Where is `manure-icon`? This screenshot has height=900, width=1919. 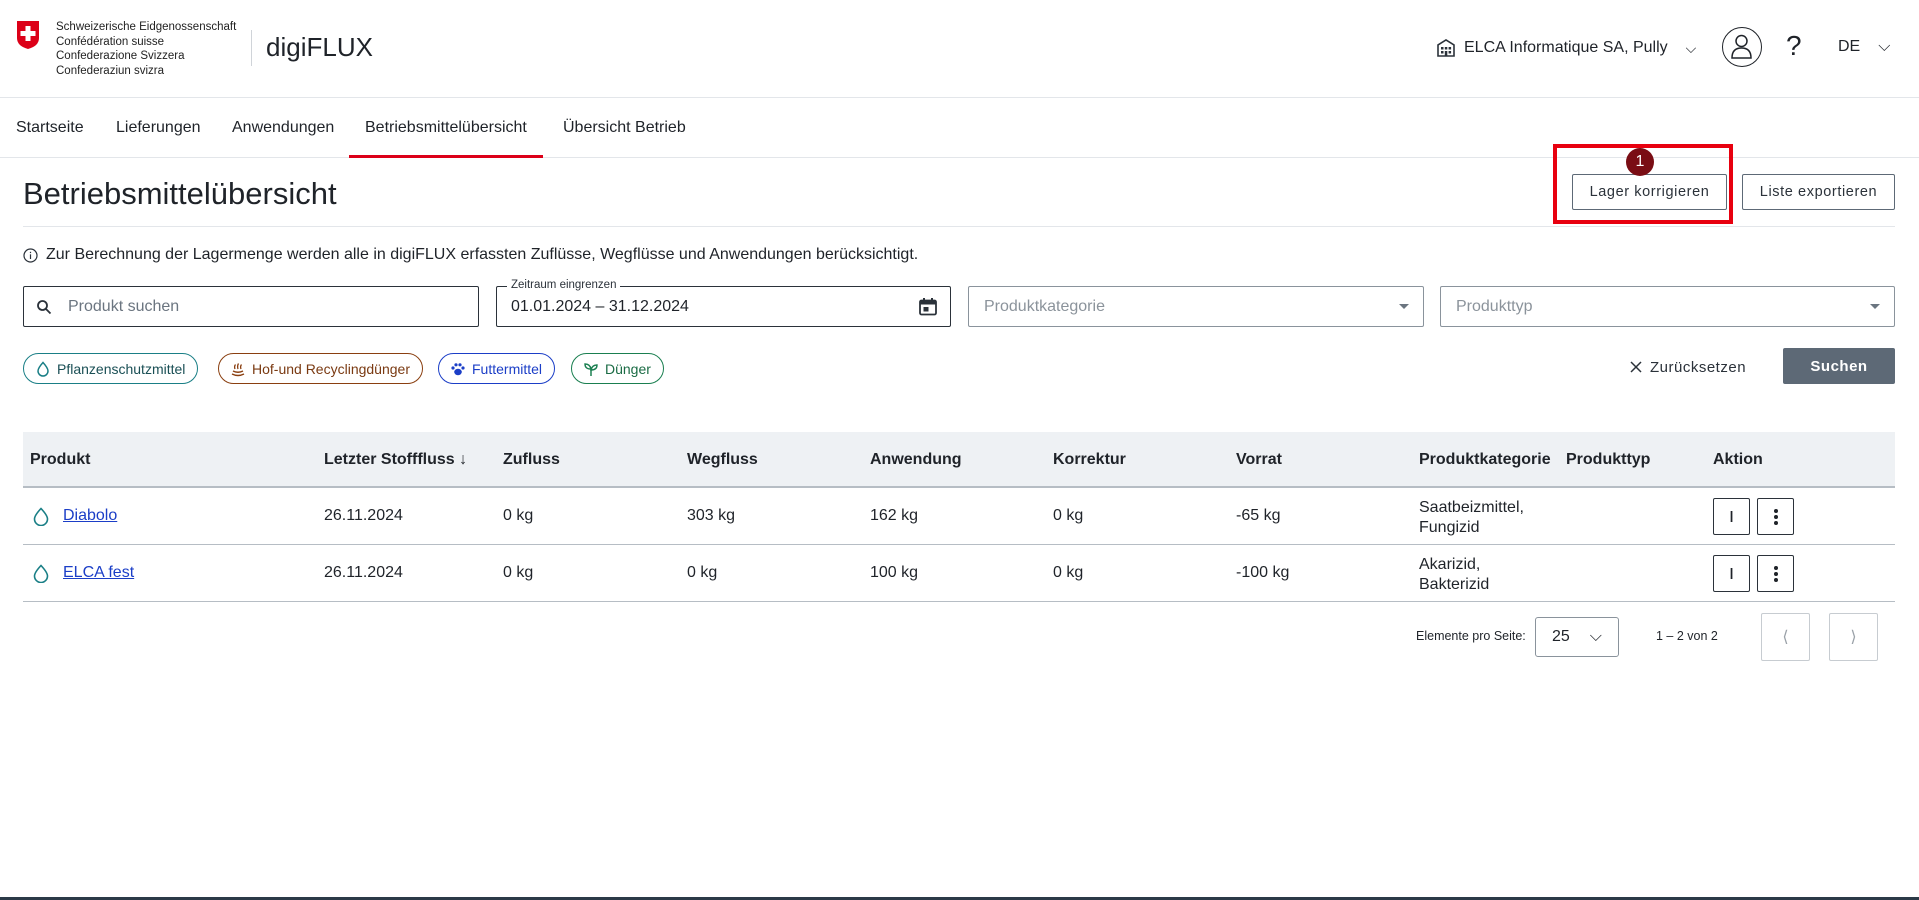
manure-icon is located at coordinates (238, 369).